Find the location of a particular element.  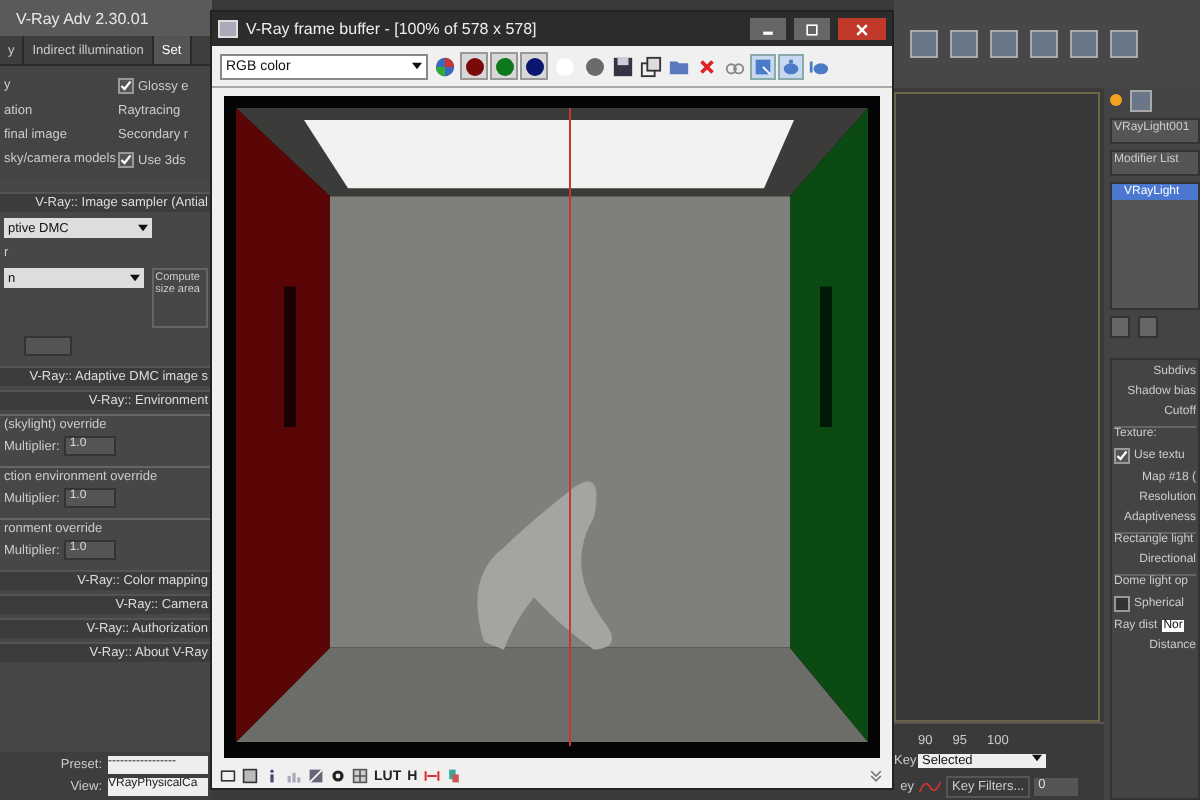

compare-icon is located at coordinates (431, 776).